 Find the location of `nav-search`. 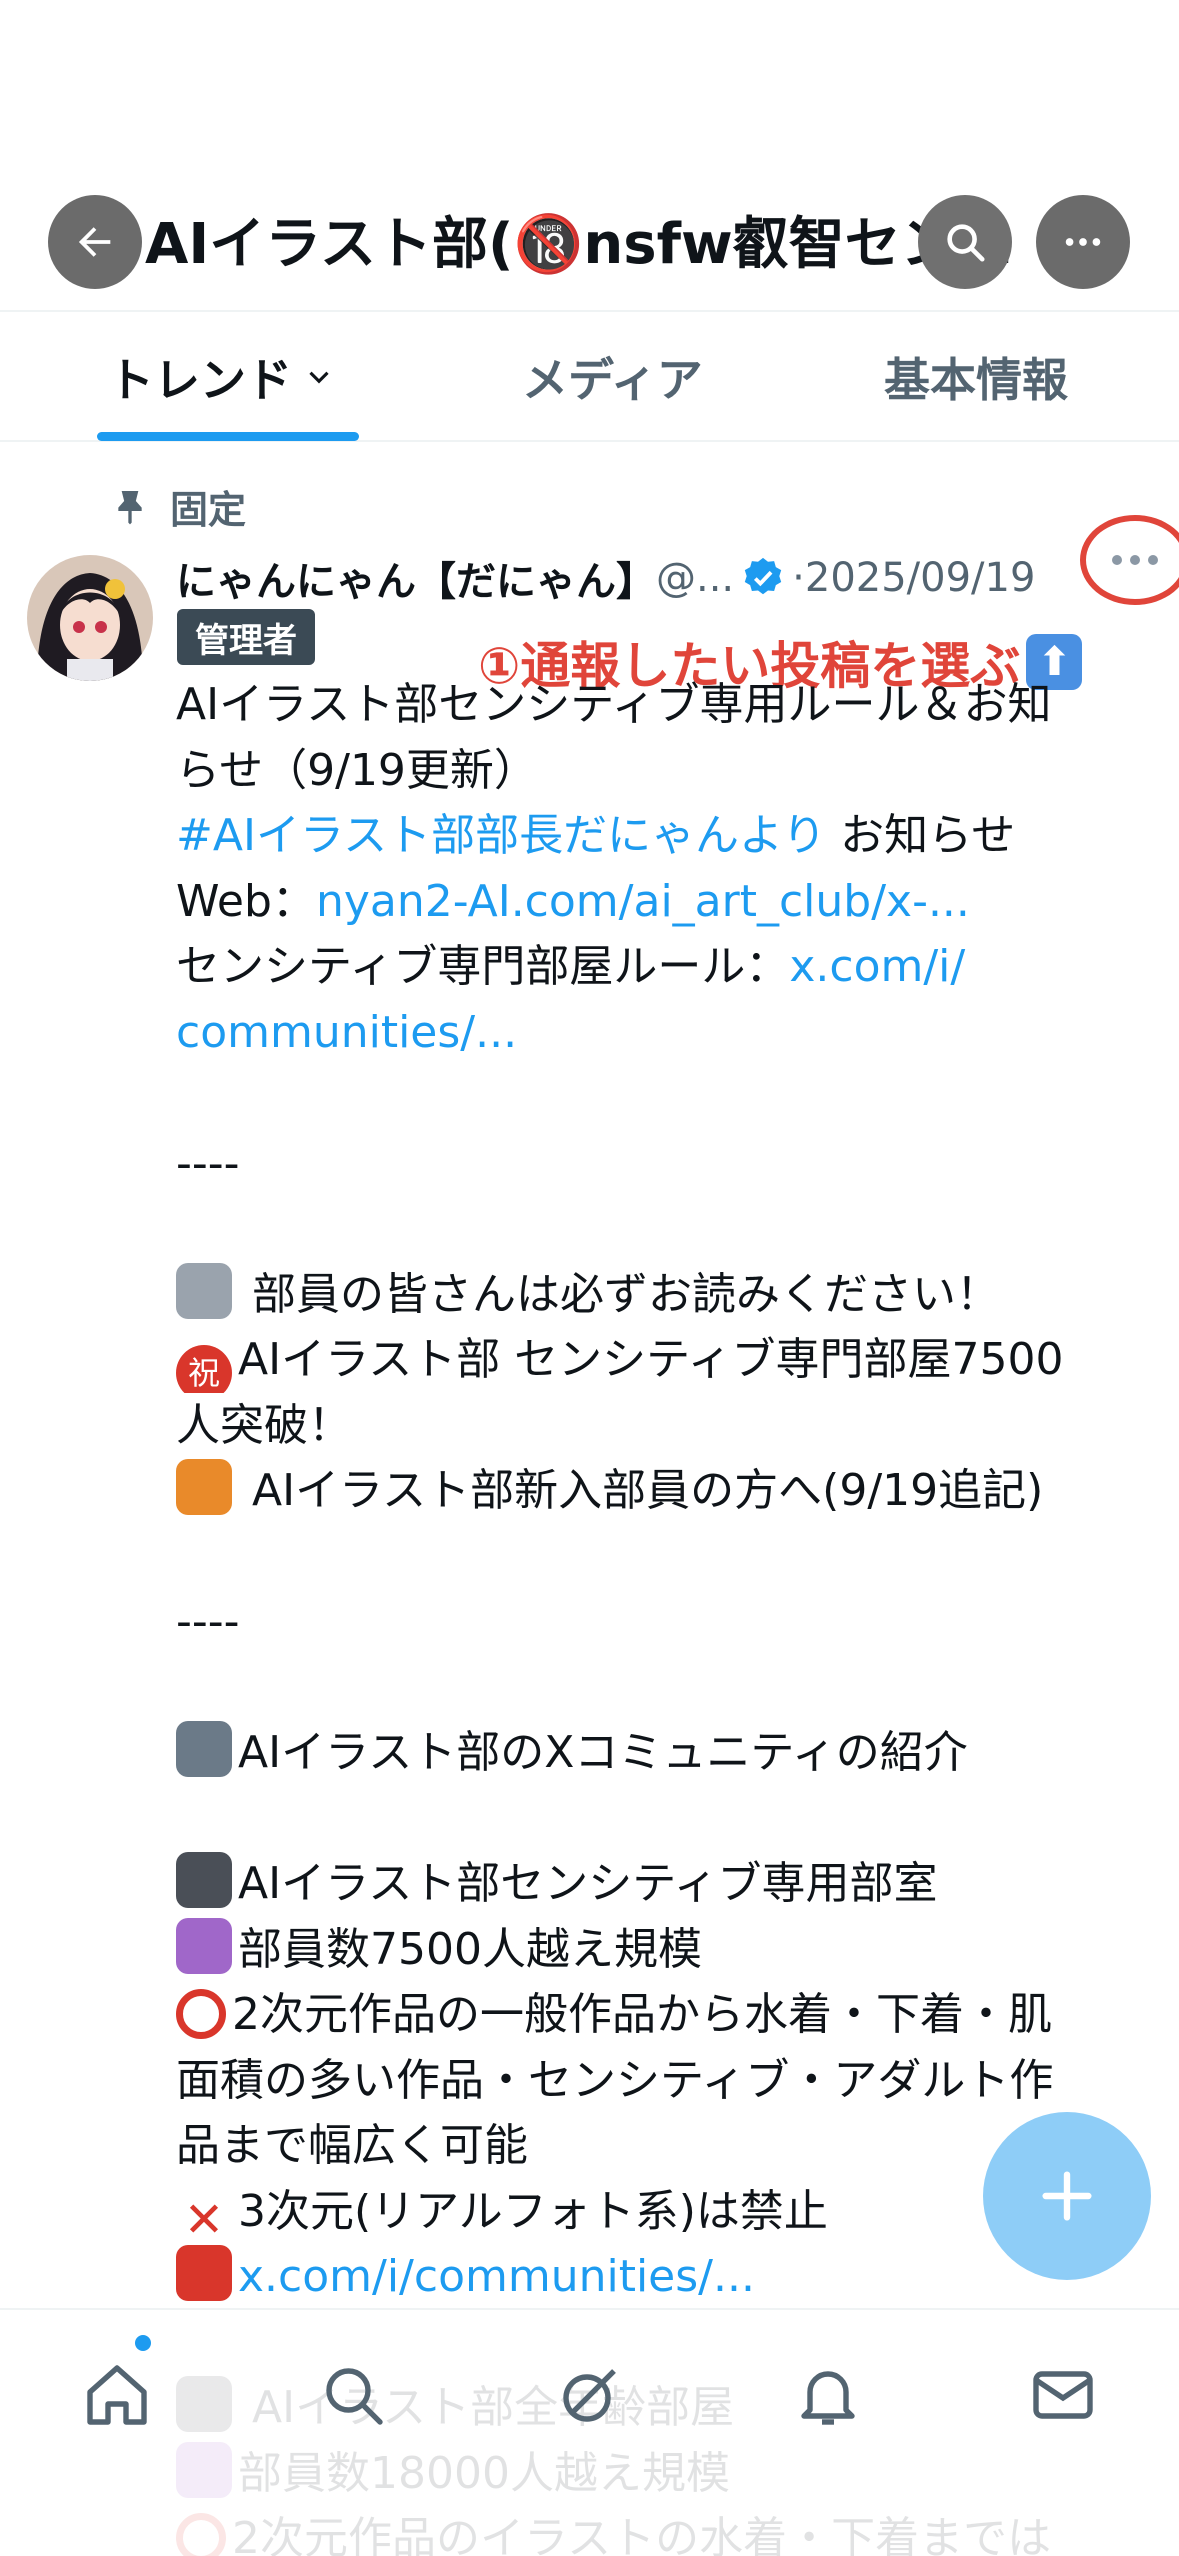

nav-search is located at coordinates (353, 2395).